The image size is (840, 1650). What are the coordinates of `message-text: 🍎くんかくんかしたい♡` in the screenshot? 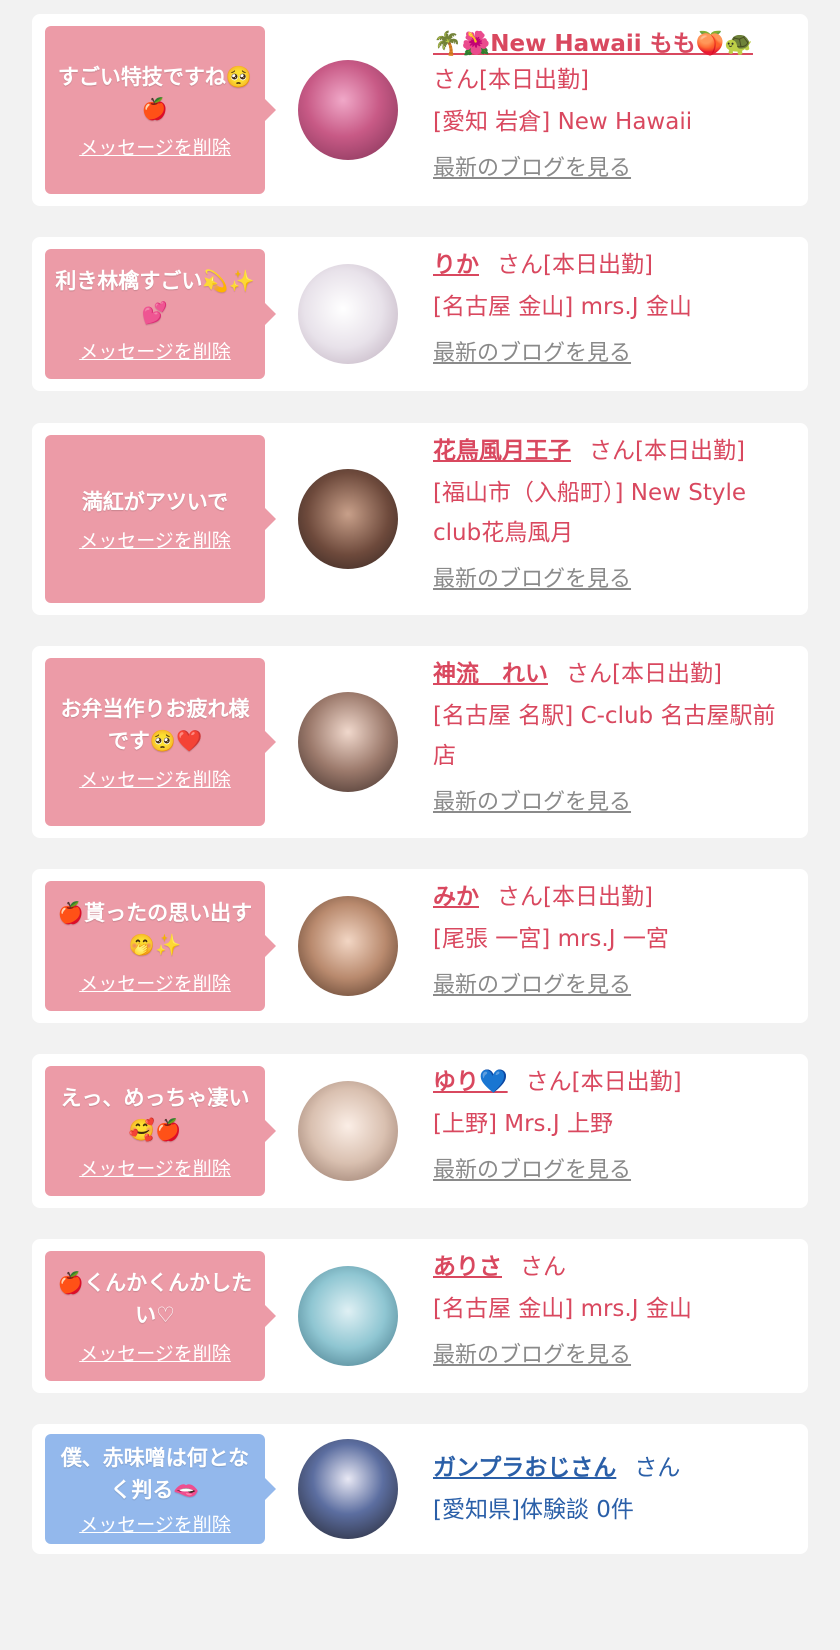 It's located at (155, 1298).